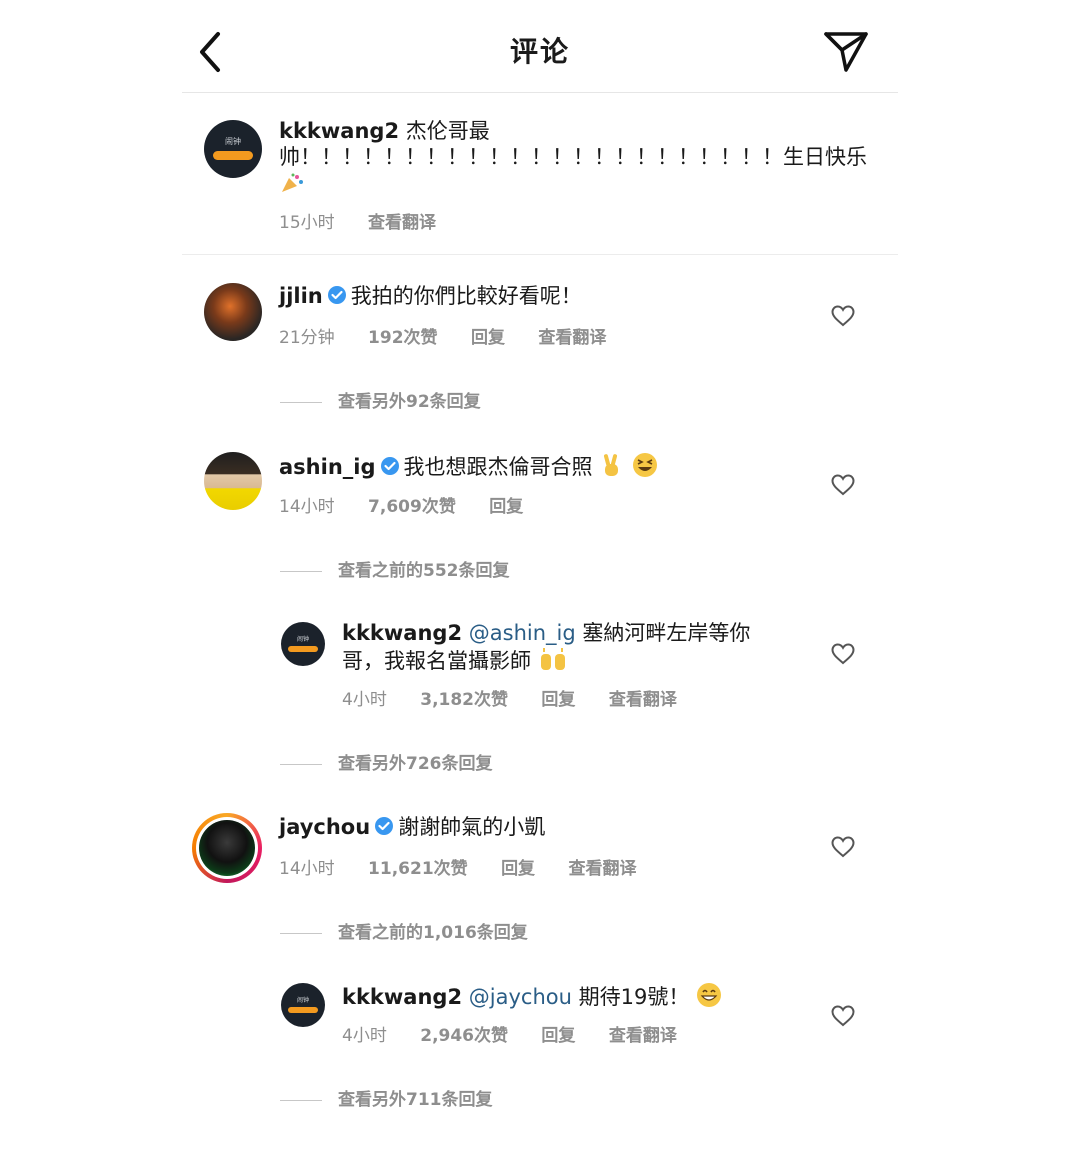 The width and height of the screenshot is (1080, 1166). What do you see at coordinates (552, 647) in the screenshot?
I see `reply-ashin: kkkwang2 @ashin_ig 塞納河畔左岸等你哥，我報名當攝影師` at bounding box center [552, 647].